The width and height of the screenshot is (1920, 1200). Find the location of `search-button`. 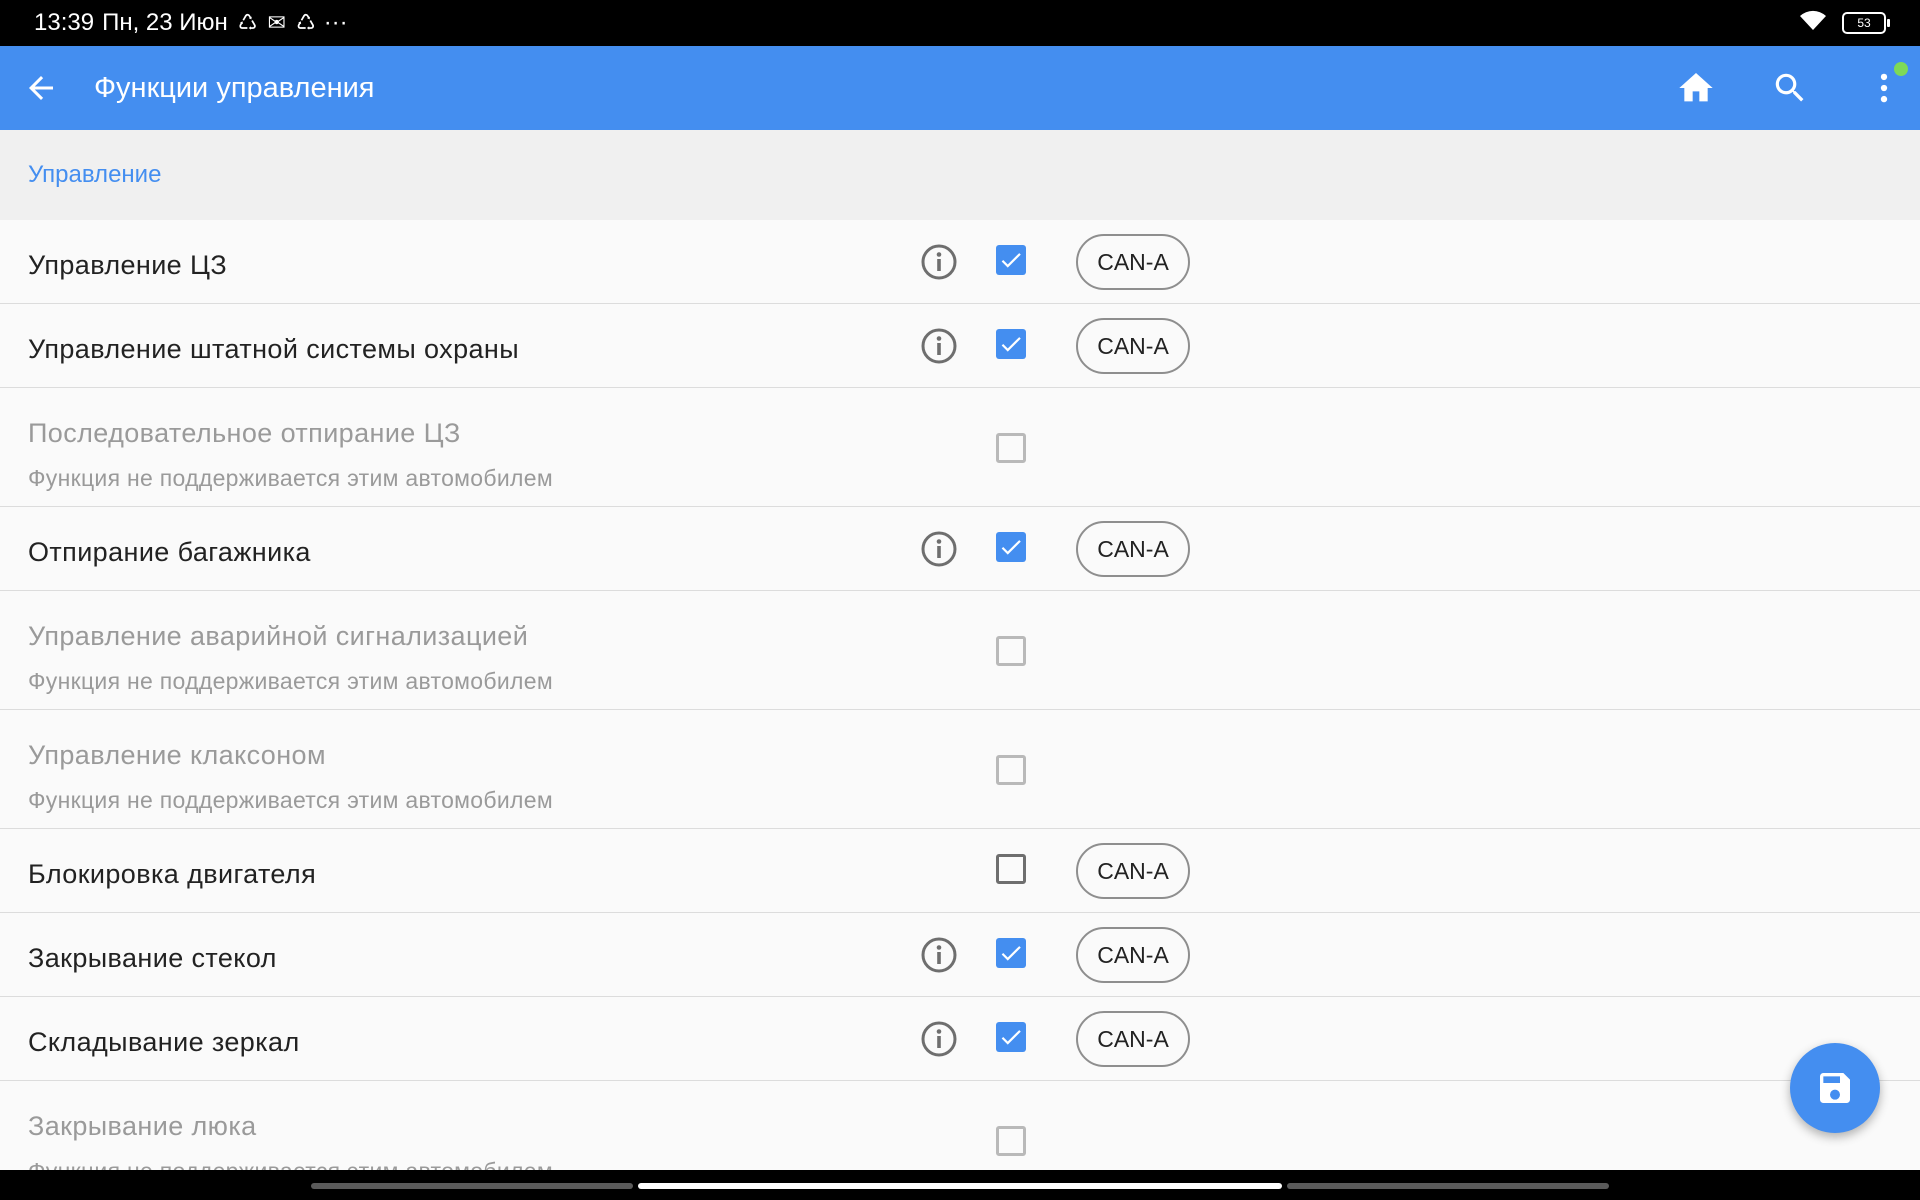

search-button is located at coordinates (1790, 88).